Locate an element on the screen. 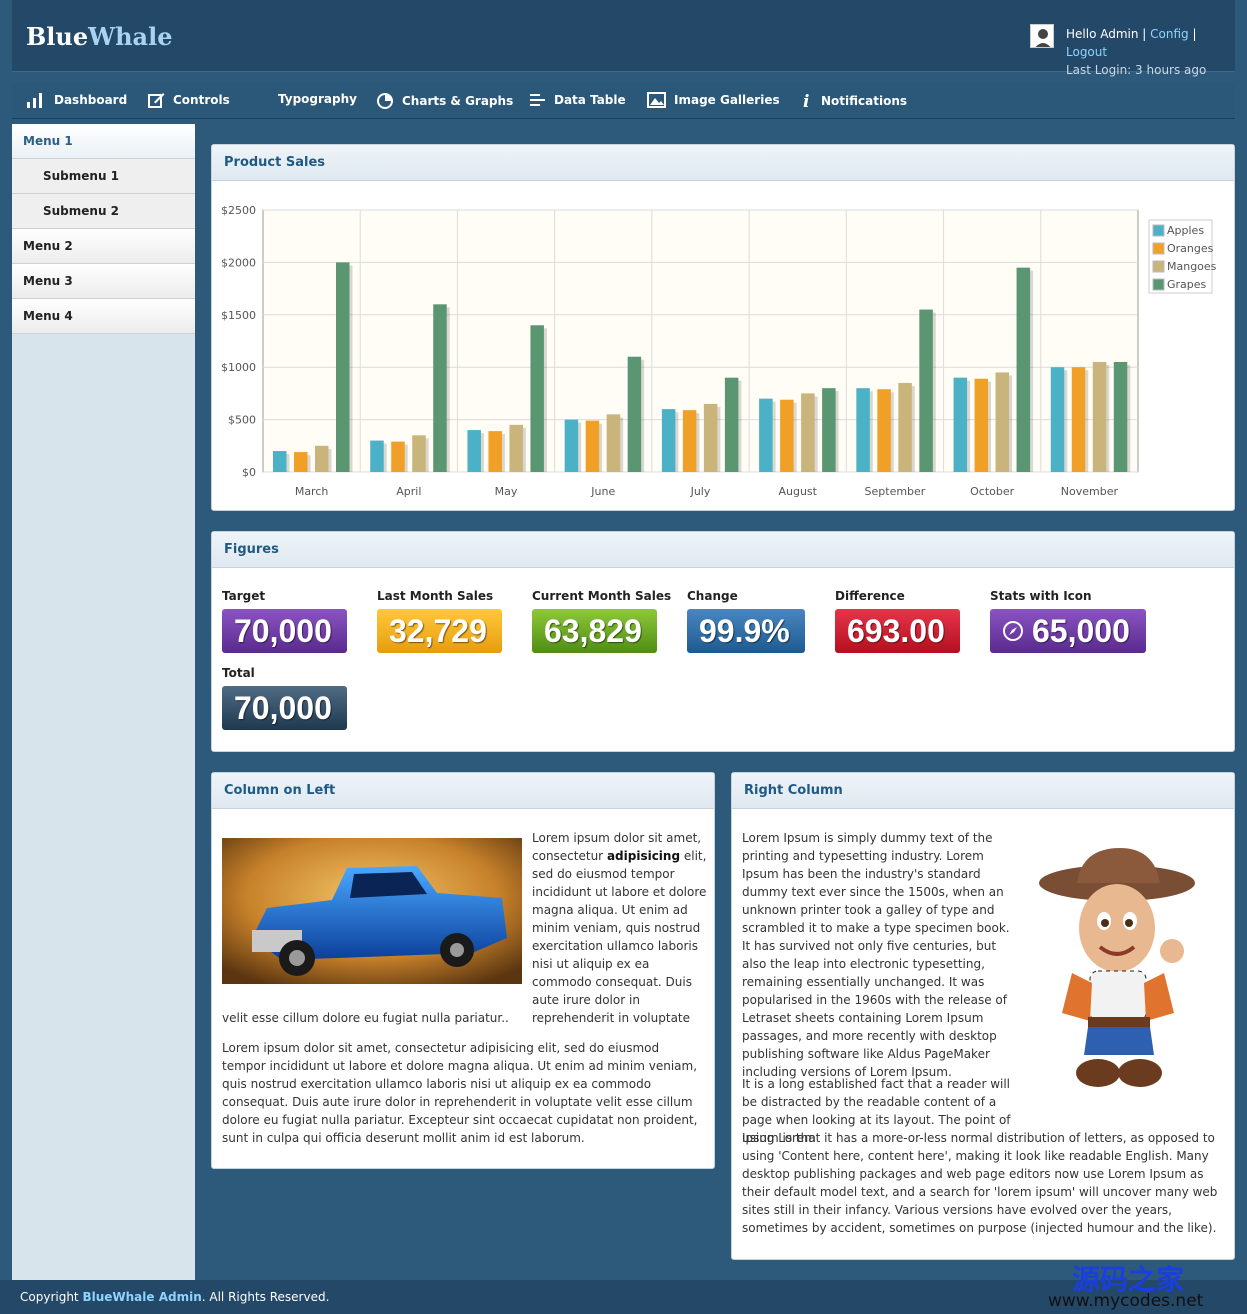 This screenshot has height=1314, width=1247. figure-value: 99.9% is located at coordinates (744, 631).